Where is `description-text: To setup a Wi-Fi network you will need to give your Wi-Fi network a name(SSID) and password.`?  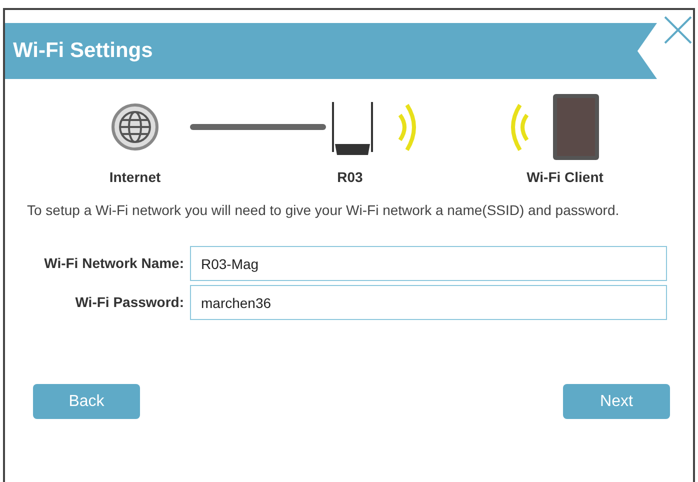 description-text: To setup a Wi-Fi network you will need to give your Wi-Fi network a name(SSID) and password. is located at coordinates (323, 210).